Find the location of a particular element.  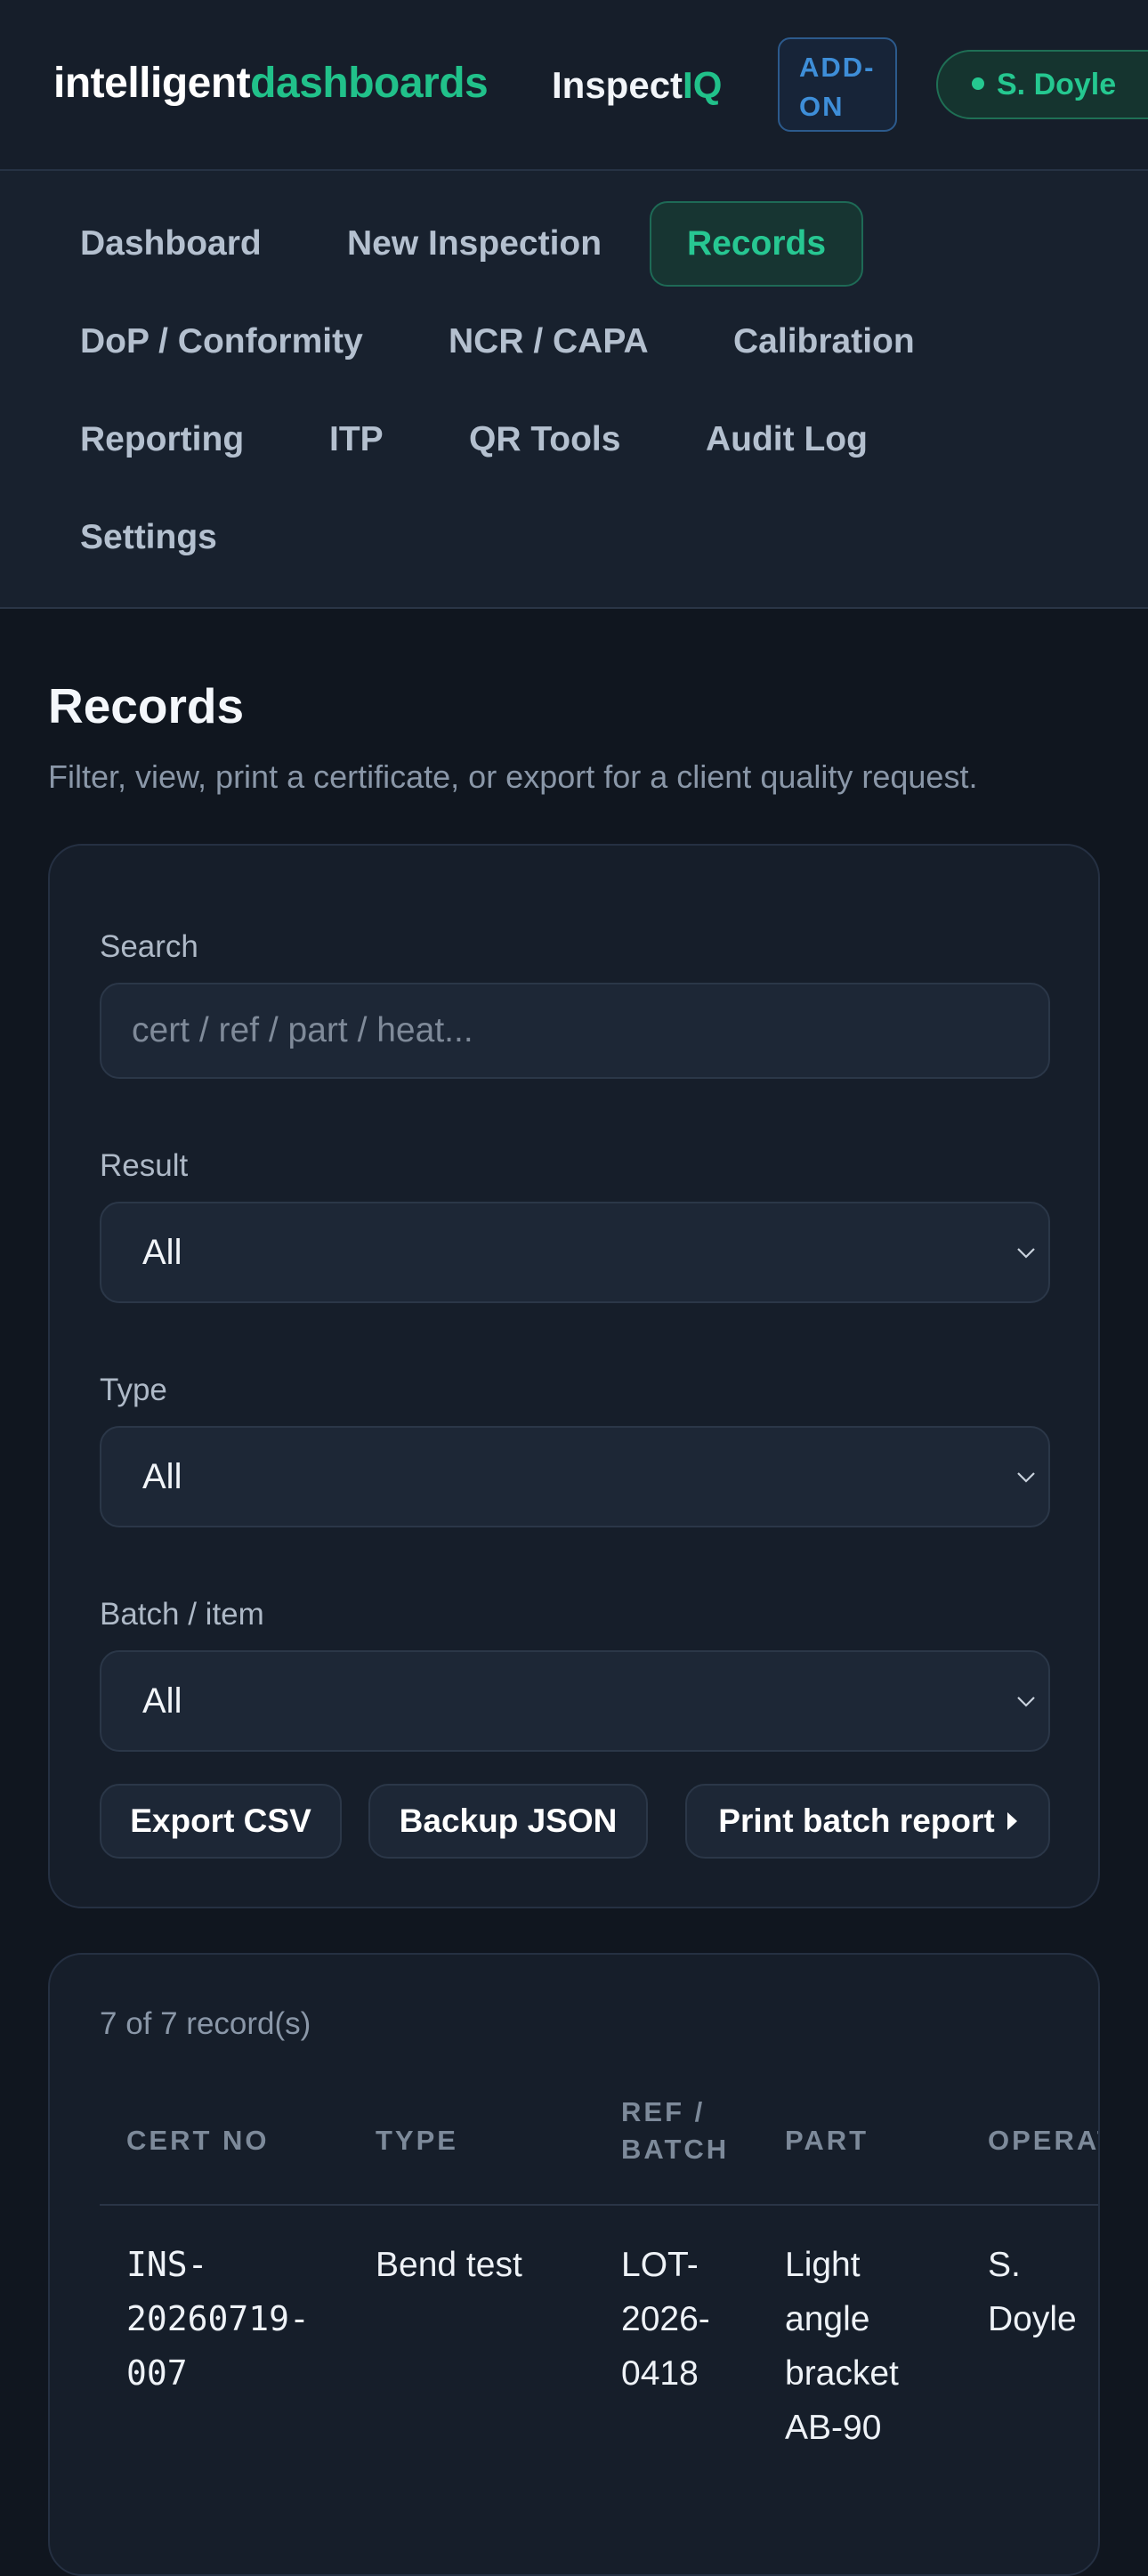

backup-json-button: Backup JSON is located at coordinates (508, 1822).